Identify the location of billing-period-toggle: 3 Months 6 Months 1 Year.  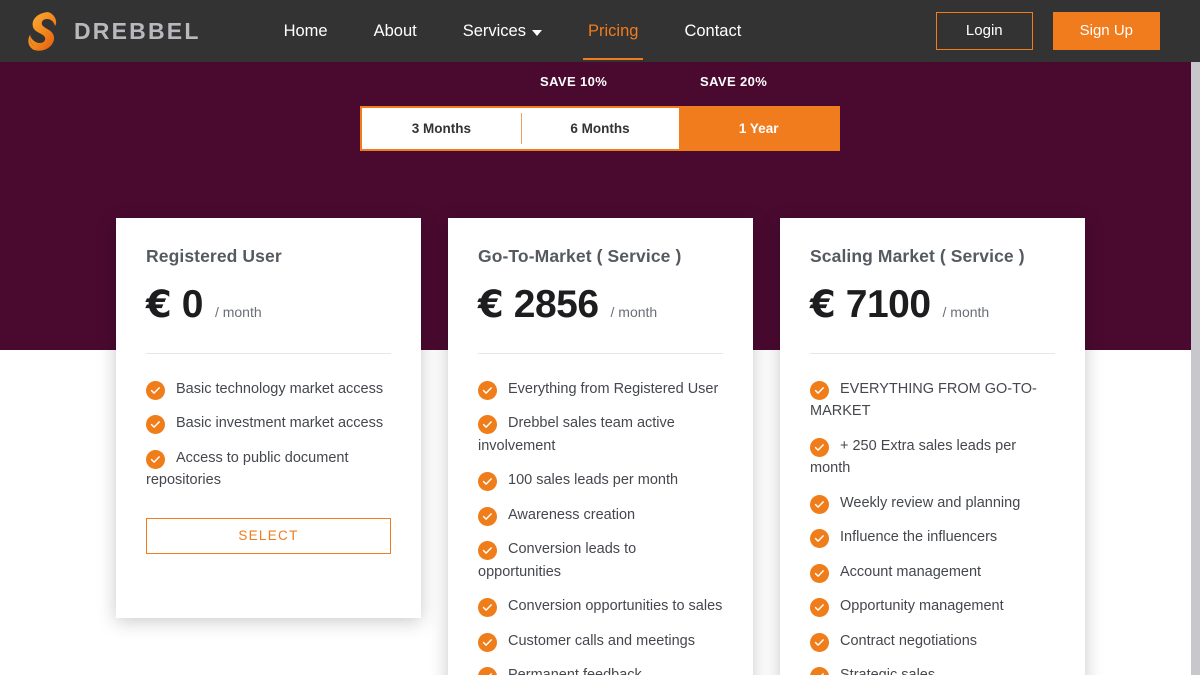
(600, 128).